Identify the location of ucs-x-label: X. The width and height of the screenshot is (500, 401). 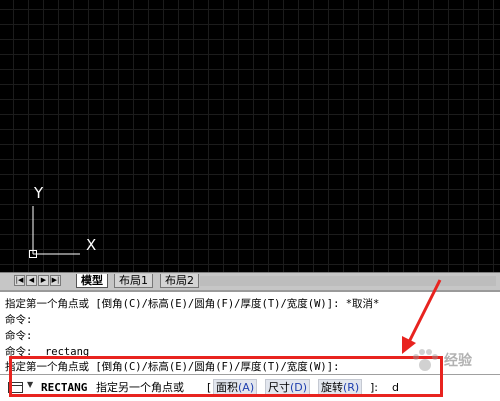
(91, 245).